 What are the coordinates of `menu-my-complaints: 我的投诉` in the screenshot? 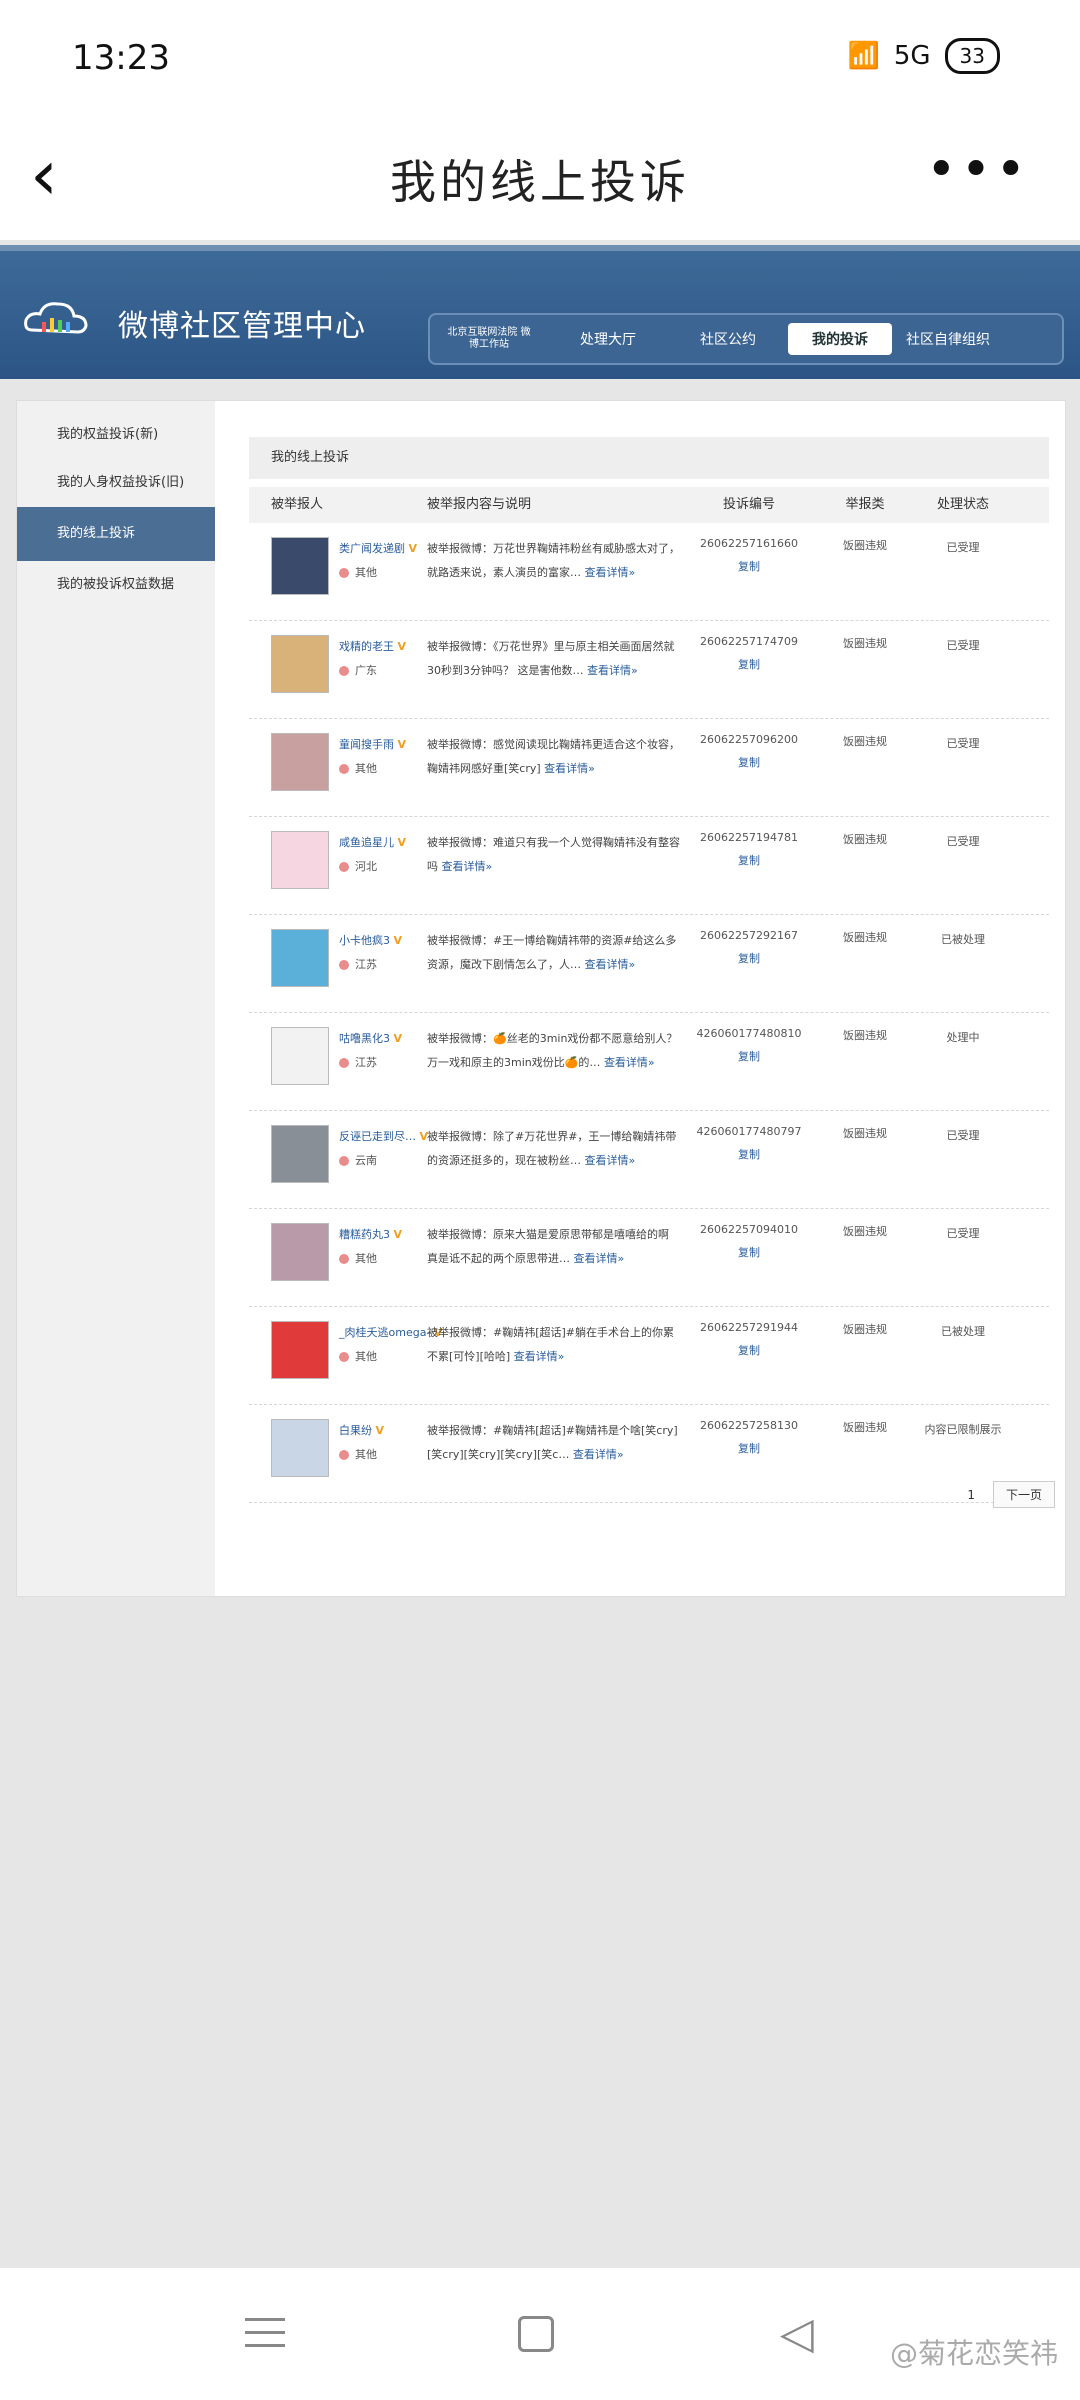 It's located at (840, 339).